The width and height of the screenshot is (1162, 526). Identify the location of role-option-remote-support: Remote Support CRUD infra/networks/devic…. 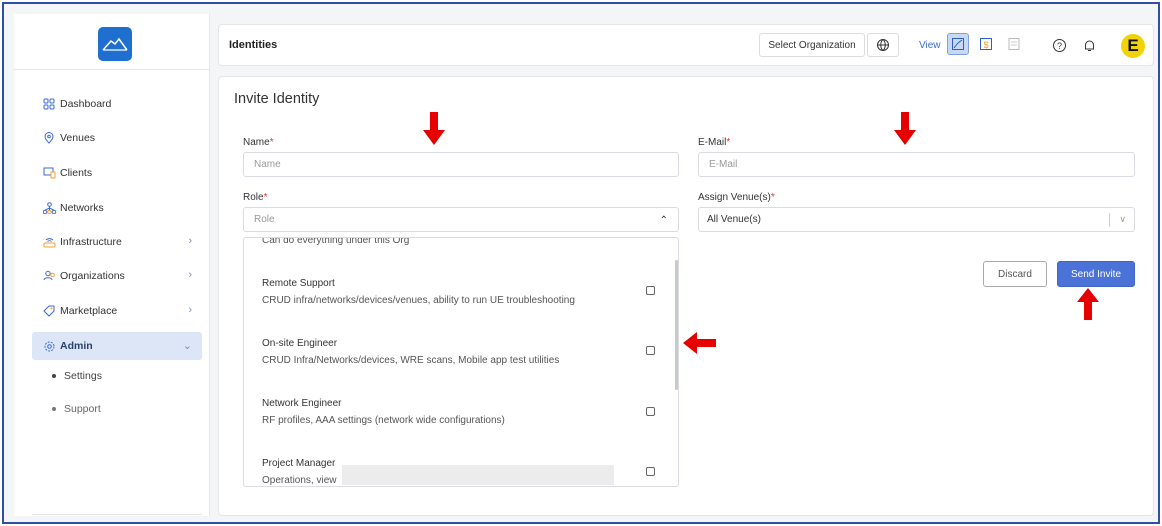
(462, 292).